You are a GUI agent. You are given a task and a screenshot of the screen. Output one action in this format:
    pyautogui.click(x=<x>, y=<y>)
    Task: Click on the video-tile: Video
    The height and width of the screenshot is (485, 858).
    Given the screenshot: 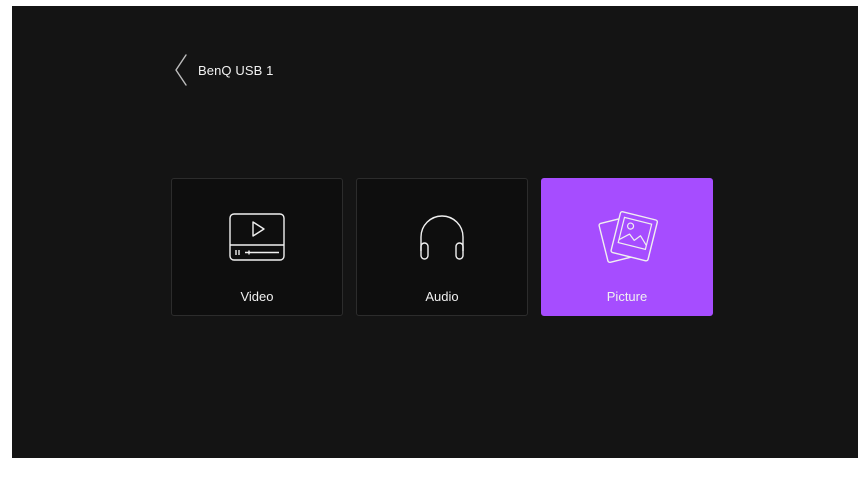 What is the action you would take?
    pyautogui.click(x=257, y=247)
    